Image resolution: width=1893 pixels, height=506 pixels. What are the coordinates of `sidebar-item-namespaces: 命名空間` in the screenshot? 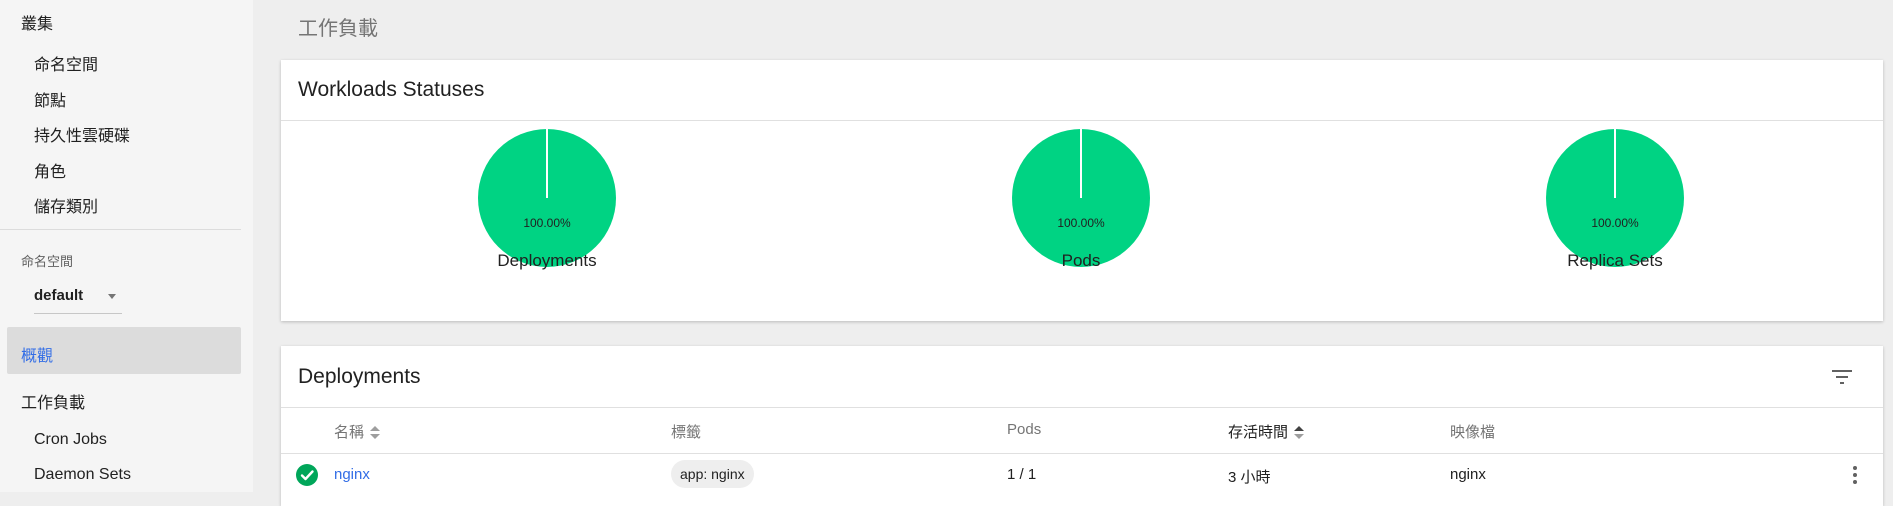 It's located at (66, 63).